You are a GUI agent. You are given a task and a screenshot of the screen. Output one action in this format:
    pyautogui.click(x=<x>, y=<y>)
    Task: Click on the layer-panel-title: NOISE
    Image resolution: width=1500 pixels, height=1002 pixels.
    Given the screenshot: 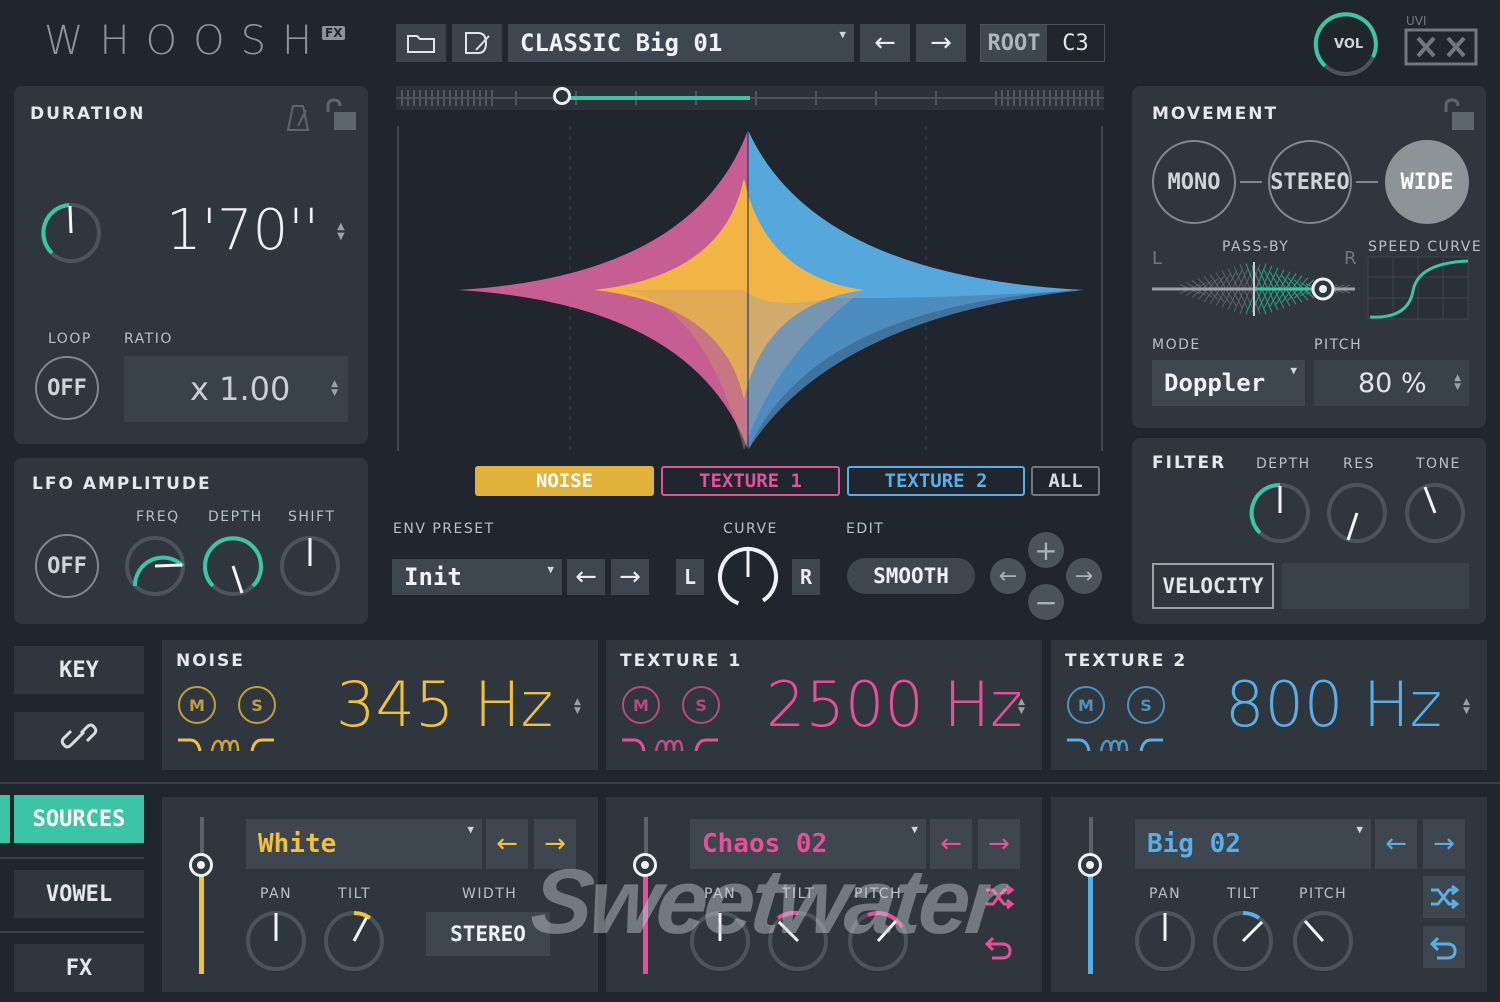 What is the action you would take?
    pyautogui.click(x=210, y=661)
    